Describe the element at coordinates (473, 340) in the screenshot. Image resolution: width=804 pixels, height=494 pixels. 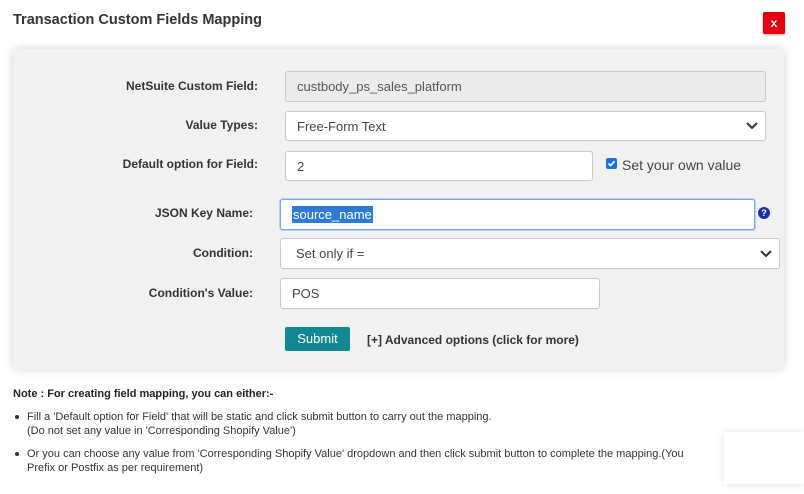
I see `advanced-options-link: [+] Advanced options (click for more)` at that location.